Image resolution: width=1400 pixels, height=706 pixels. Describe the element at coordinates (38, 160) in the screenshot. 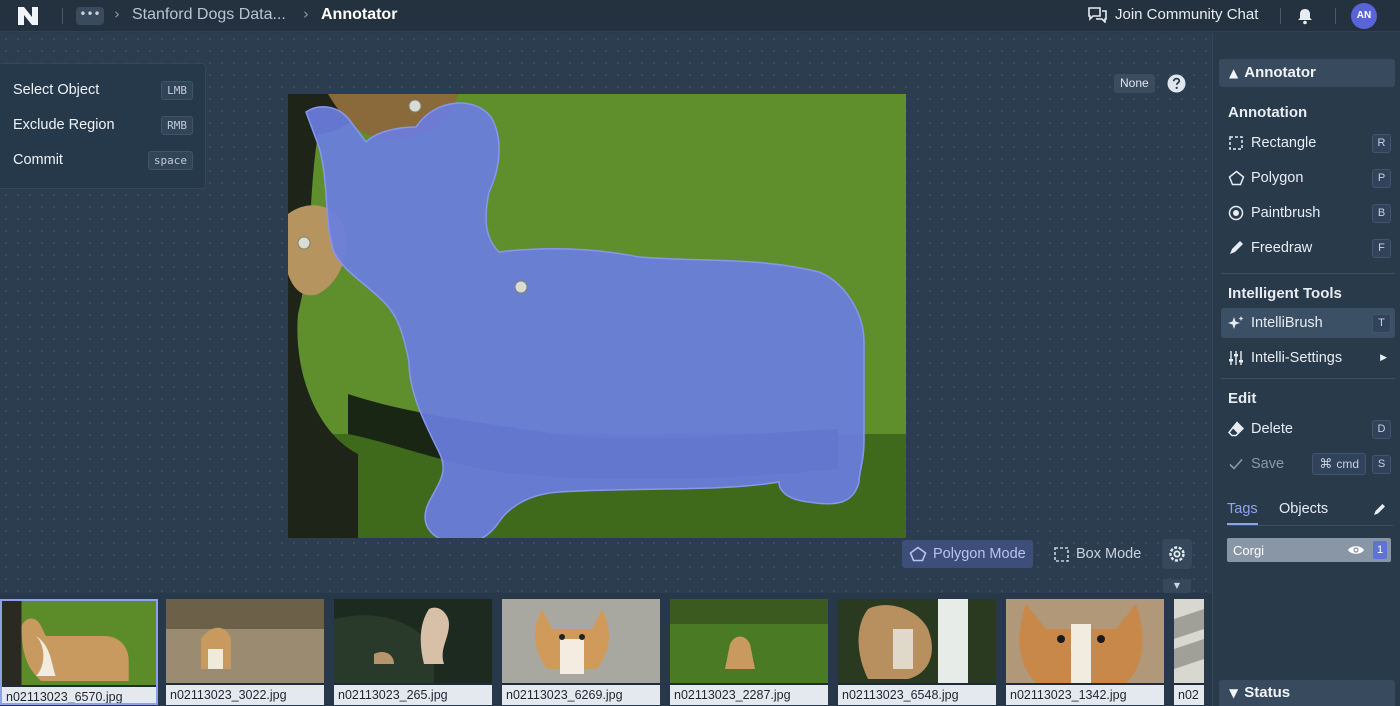

I see `hotkey-label: Commit` at that location.